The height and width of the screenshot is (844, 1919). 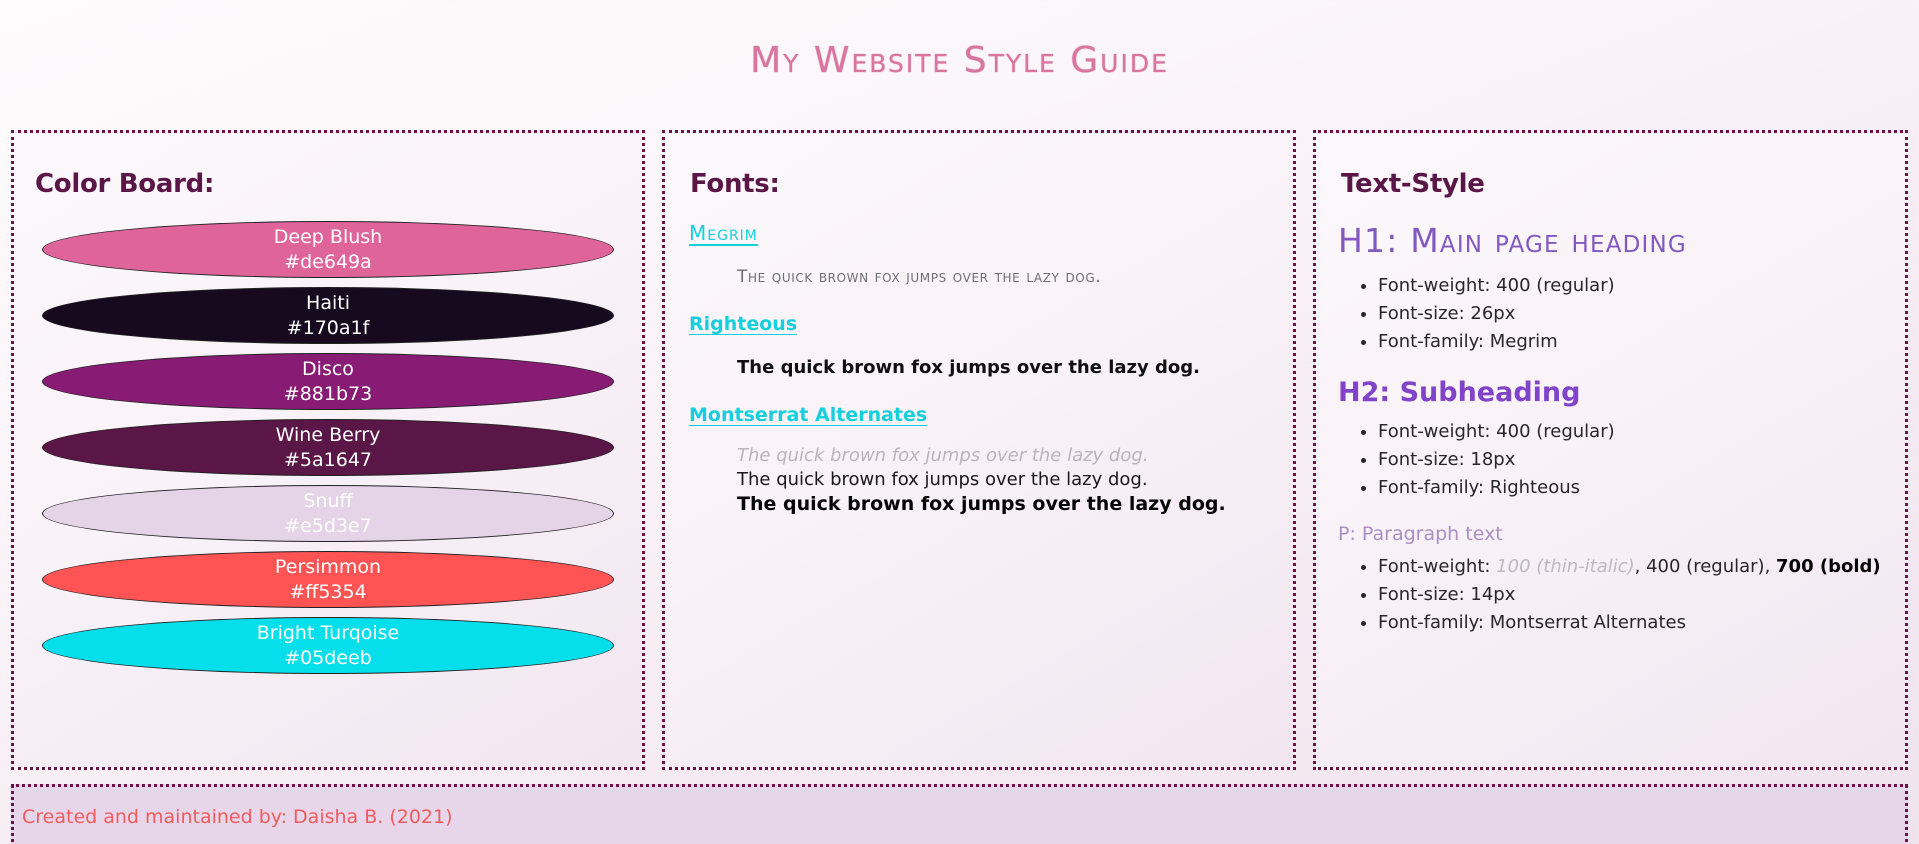 What do you see at coordinates (327, 459) in the screenshot?
I see `color-swatch-hex: #5a1647` at bounding box center [327, 459].